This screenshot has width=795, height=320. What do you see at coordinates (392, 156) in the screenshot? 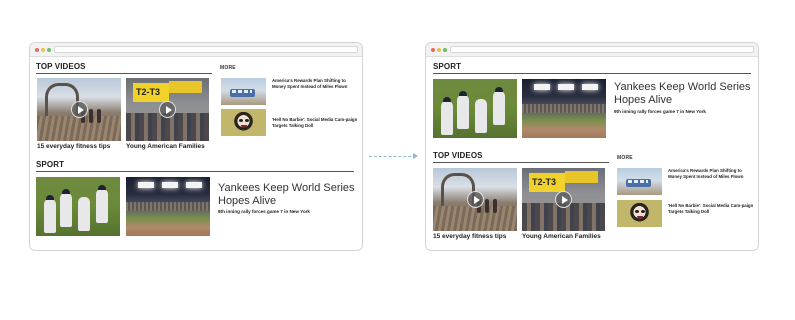
I see `transition-arrow-line` at bounding box center [392, 156].